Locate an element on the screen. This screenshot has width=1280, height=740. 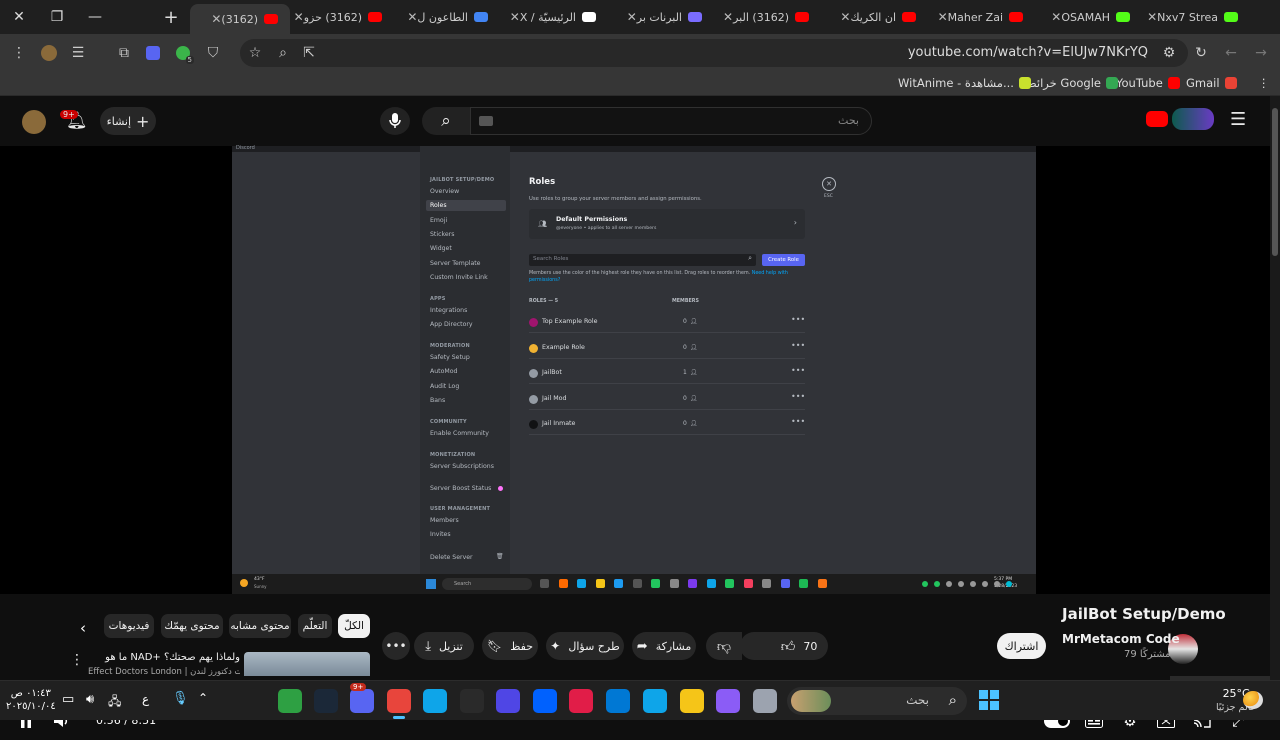
role-row: Jail Inmate 0 👤︎ ••• is located at coordinates (667, 425).